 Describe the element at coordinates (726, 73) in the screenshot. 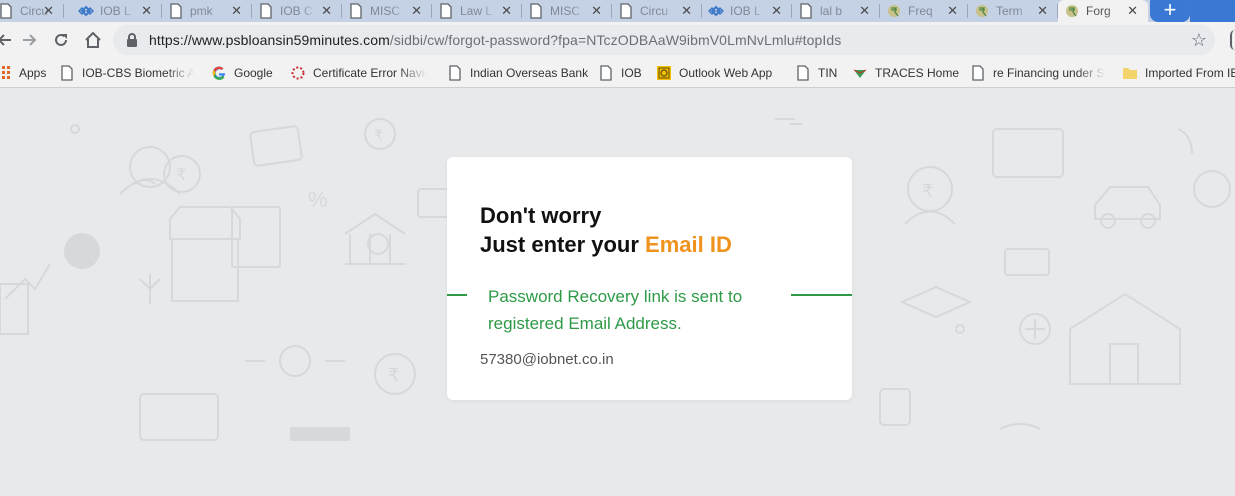

I see `bookmark-label: Outlook Web App` at that location.